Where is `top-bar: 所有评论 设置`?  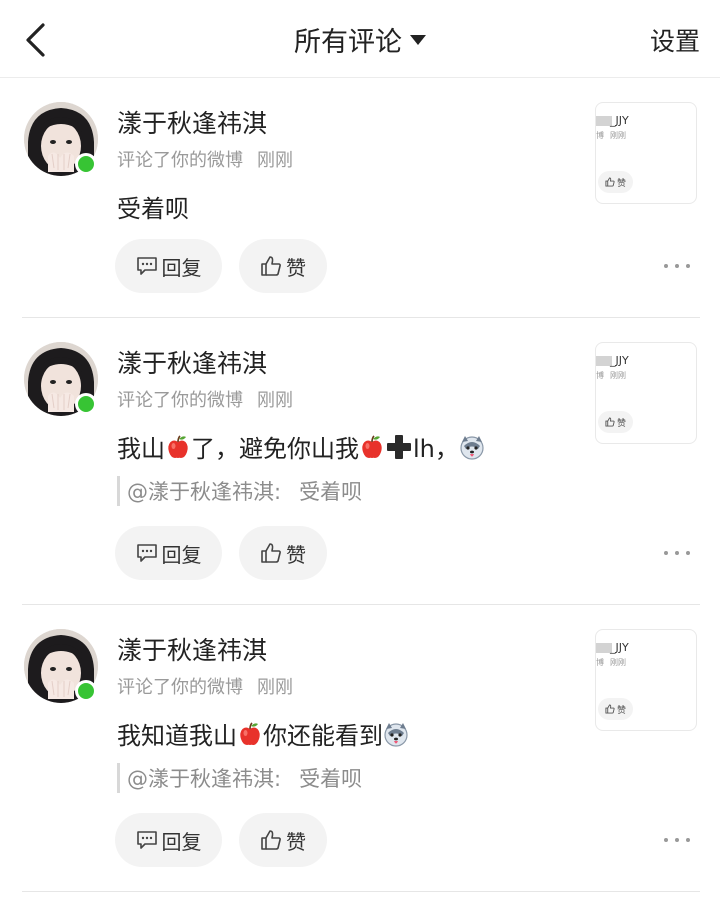 top-bar: 所有评论 设置 is located at coordinates (360, 39).